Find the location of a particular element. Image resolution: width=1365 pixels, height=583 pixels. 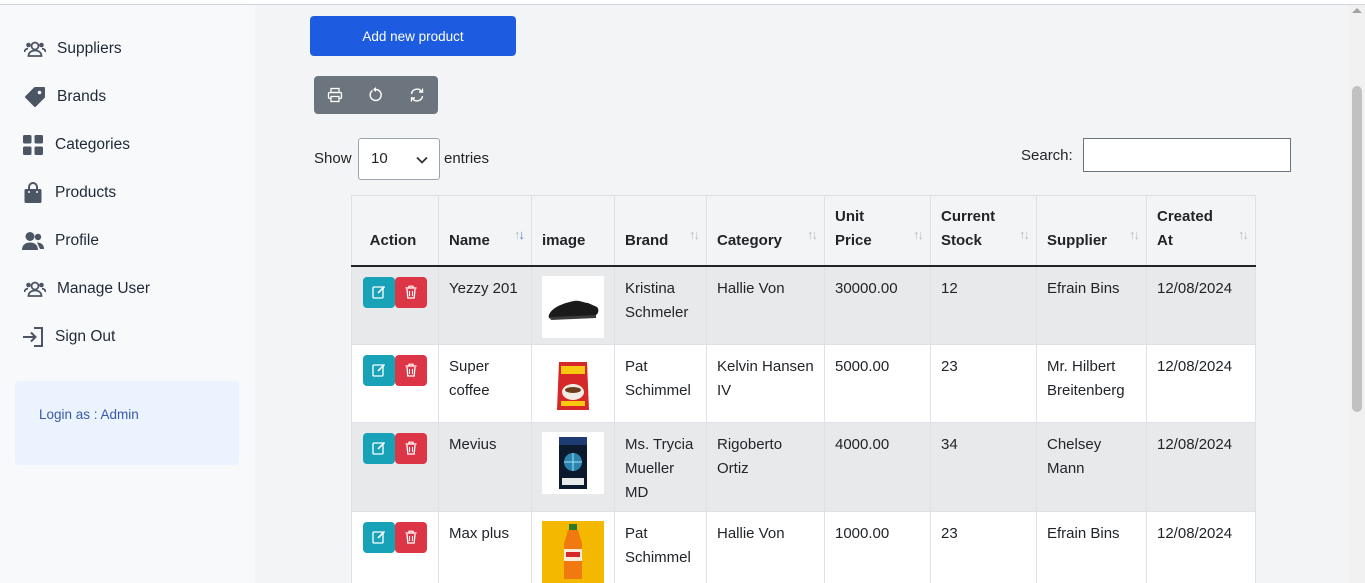

sidebar-item-manage-user: Manage User is located at coordinates (87, 289).